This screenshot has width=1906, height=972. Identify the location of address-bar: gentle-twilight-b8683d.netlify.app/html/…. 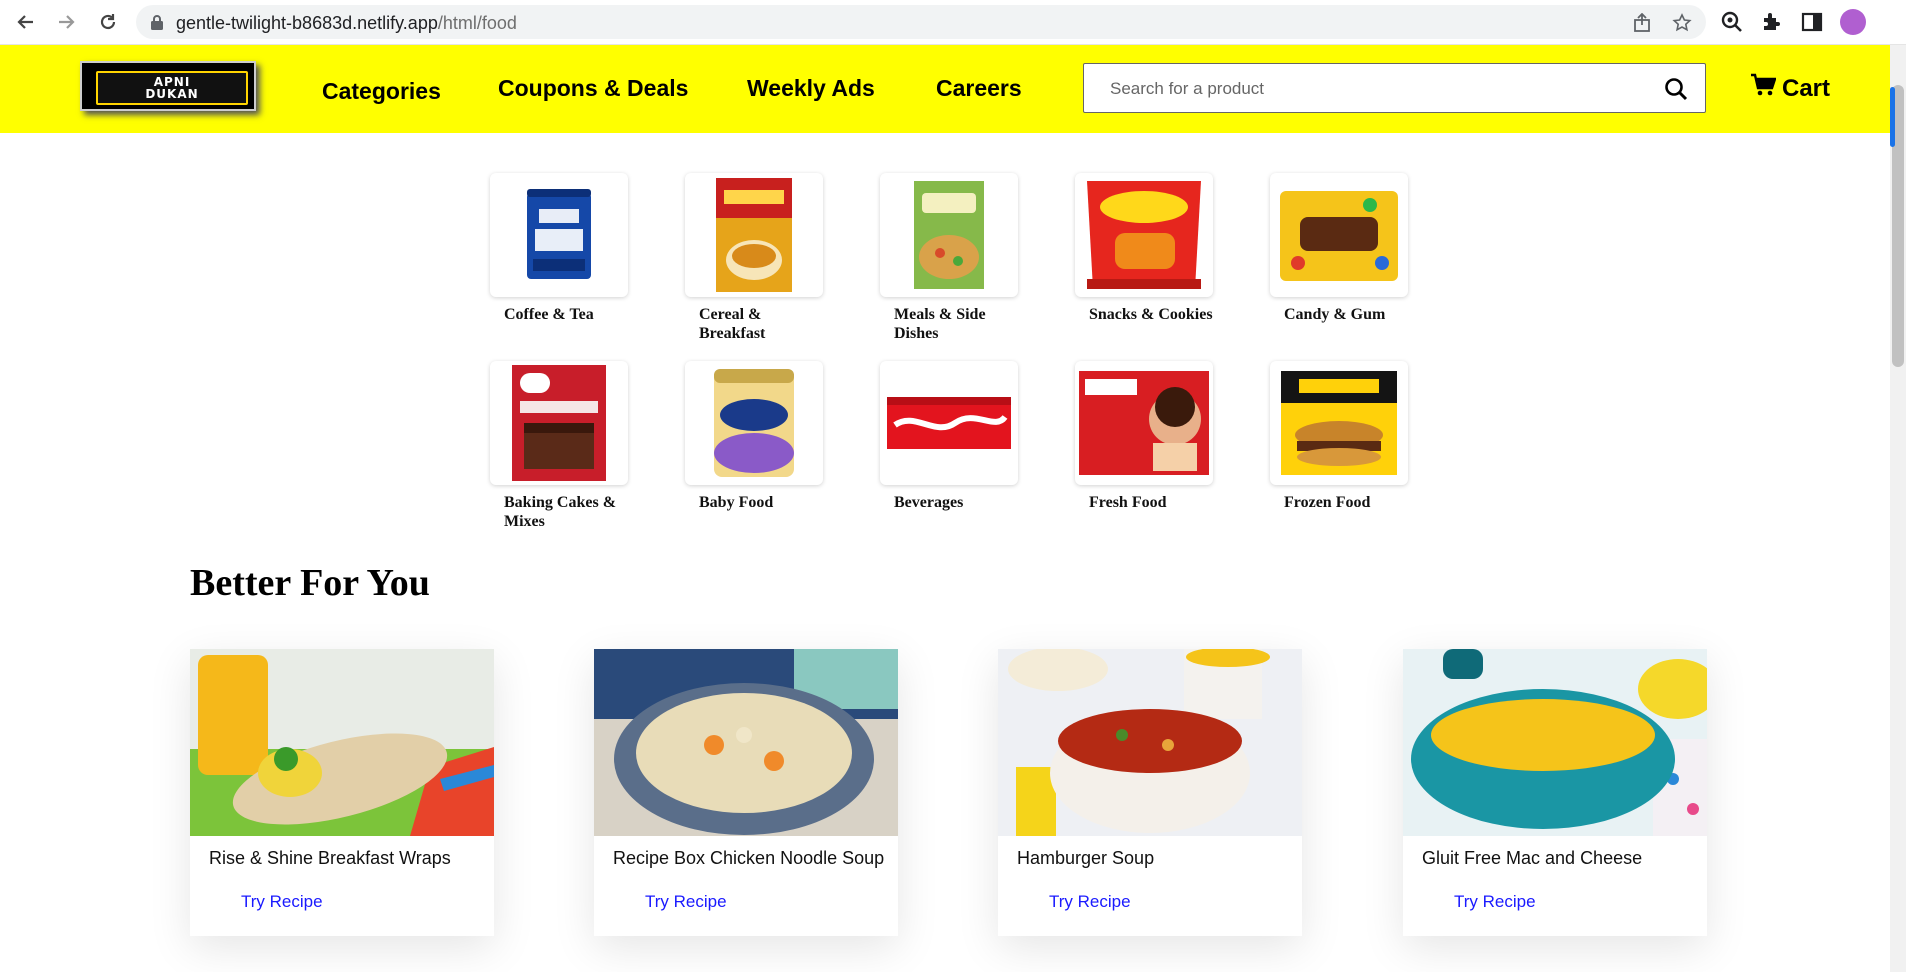
(921, 22).